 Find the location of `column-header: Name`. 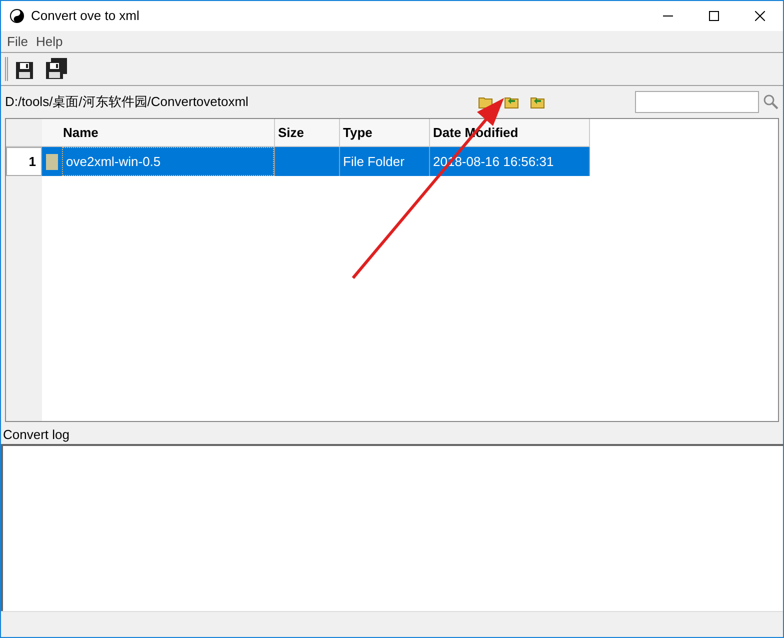

column-header: Name is located at coordinates (158, 133).